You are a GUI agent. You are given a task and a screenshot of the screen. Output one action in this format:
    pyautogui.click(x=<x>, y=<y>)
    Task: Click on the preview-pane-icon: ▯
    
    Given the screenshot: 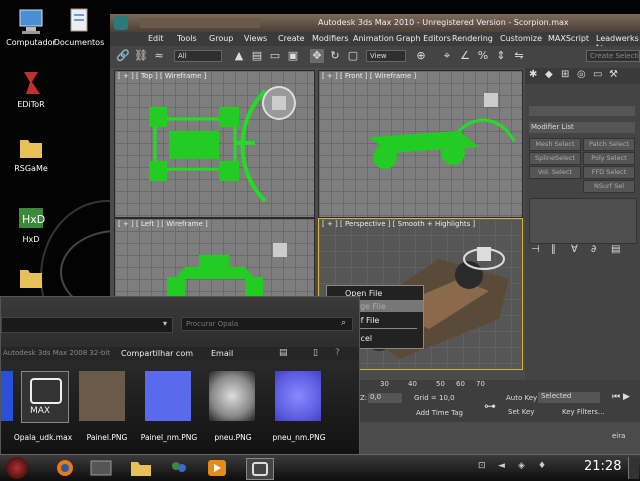 What is the action you would take?
    pyautogui.click(x=315, y=353)
    